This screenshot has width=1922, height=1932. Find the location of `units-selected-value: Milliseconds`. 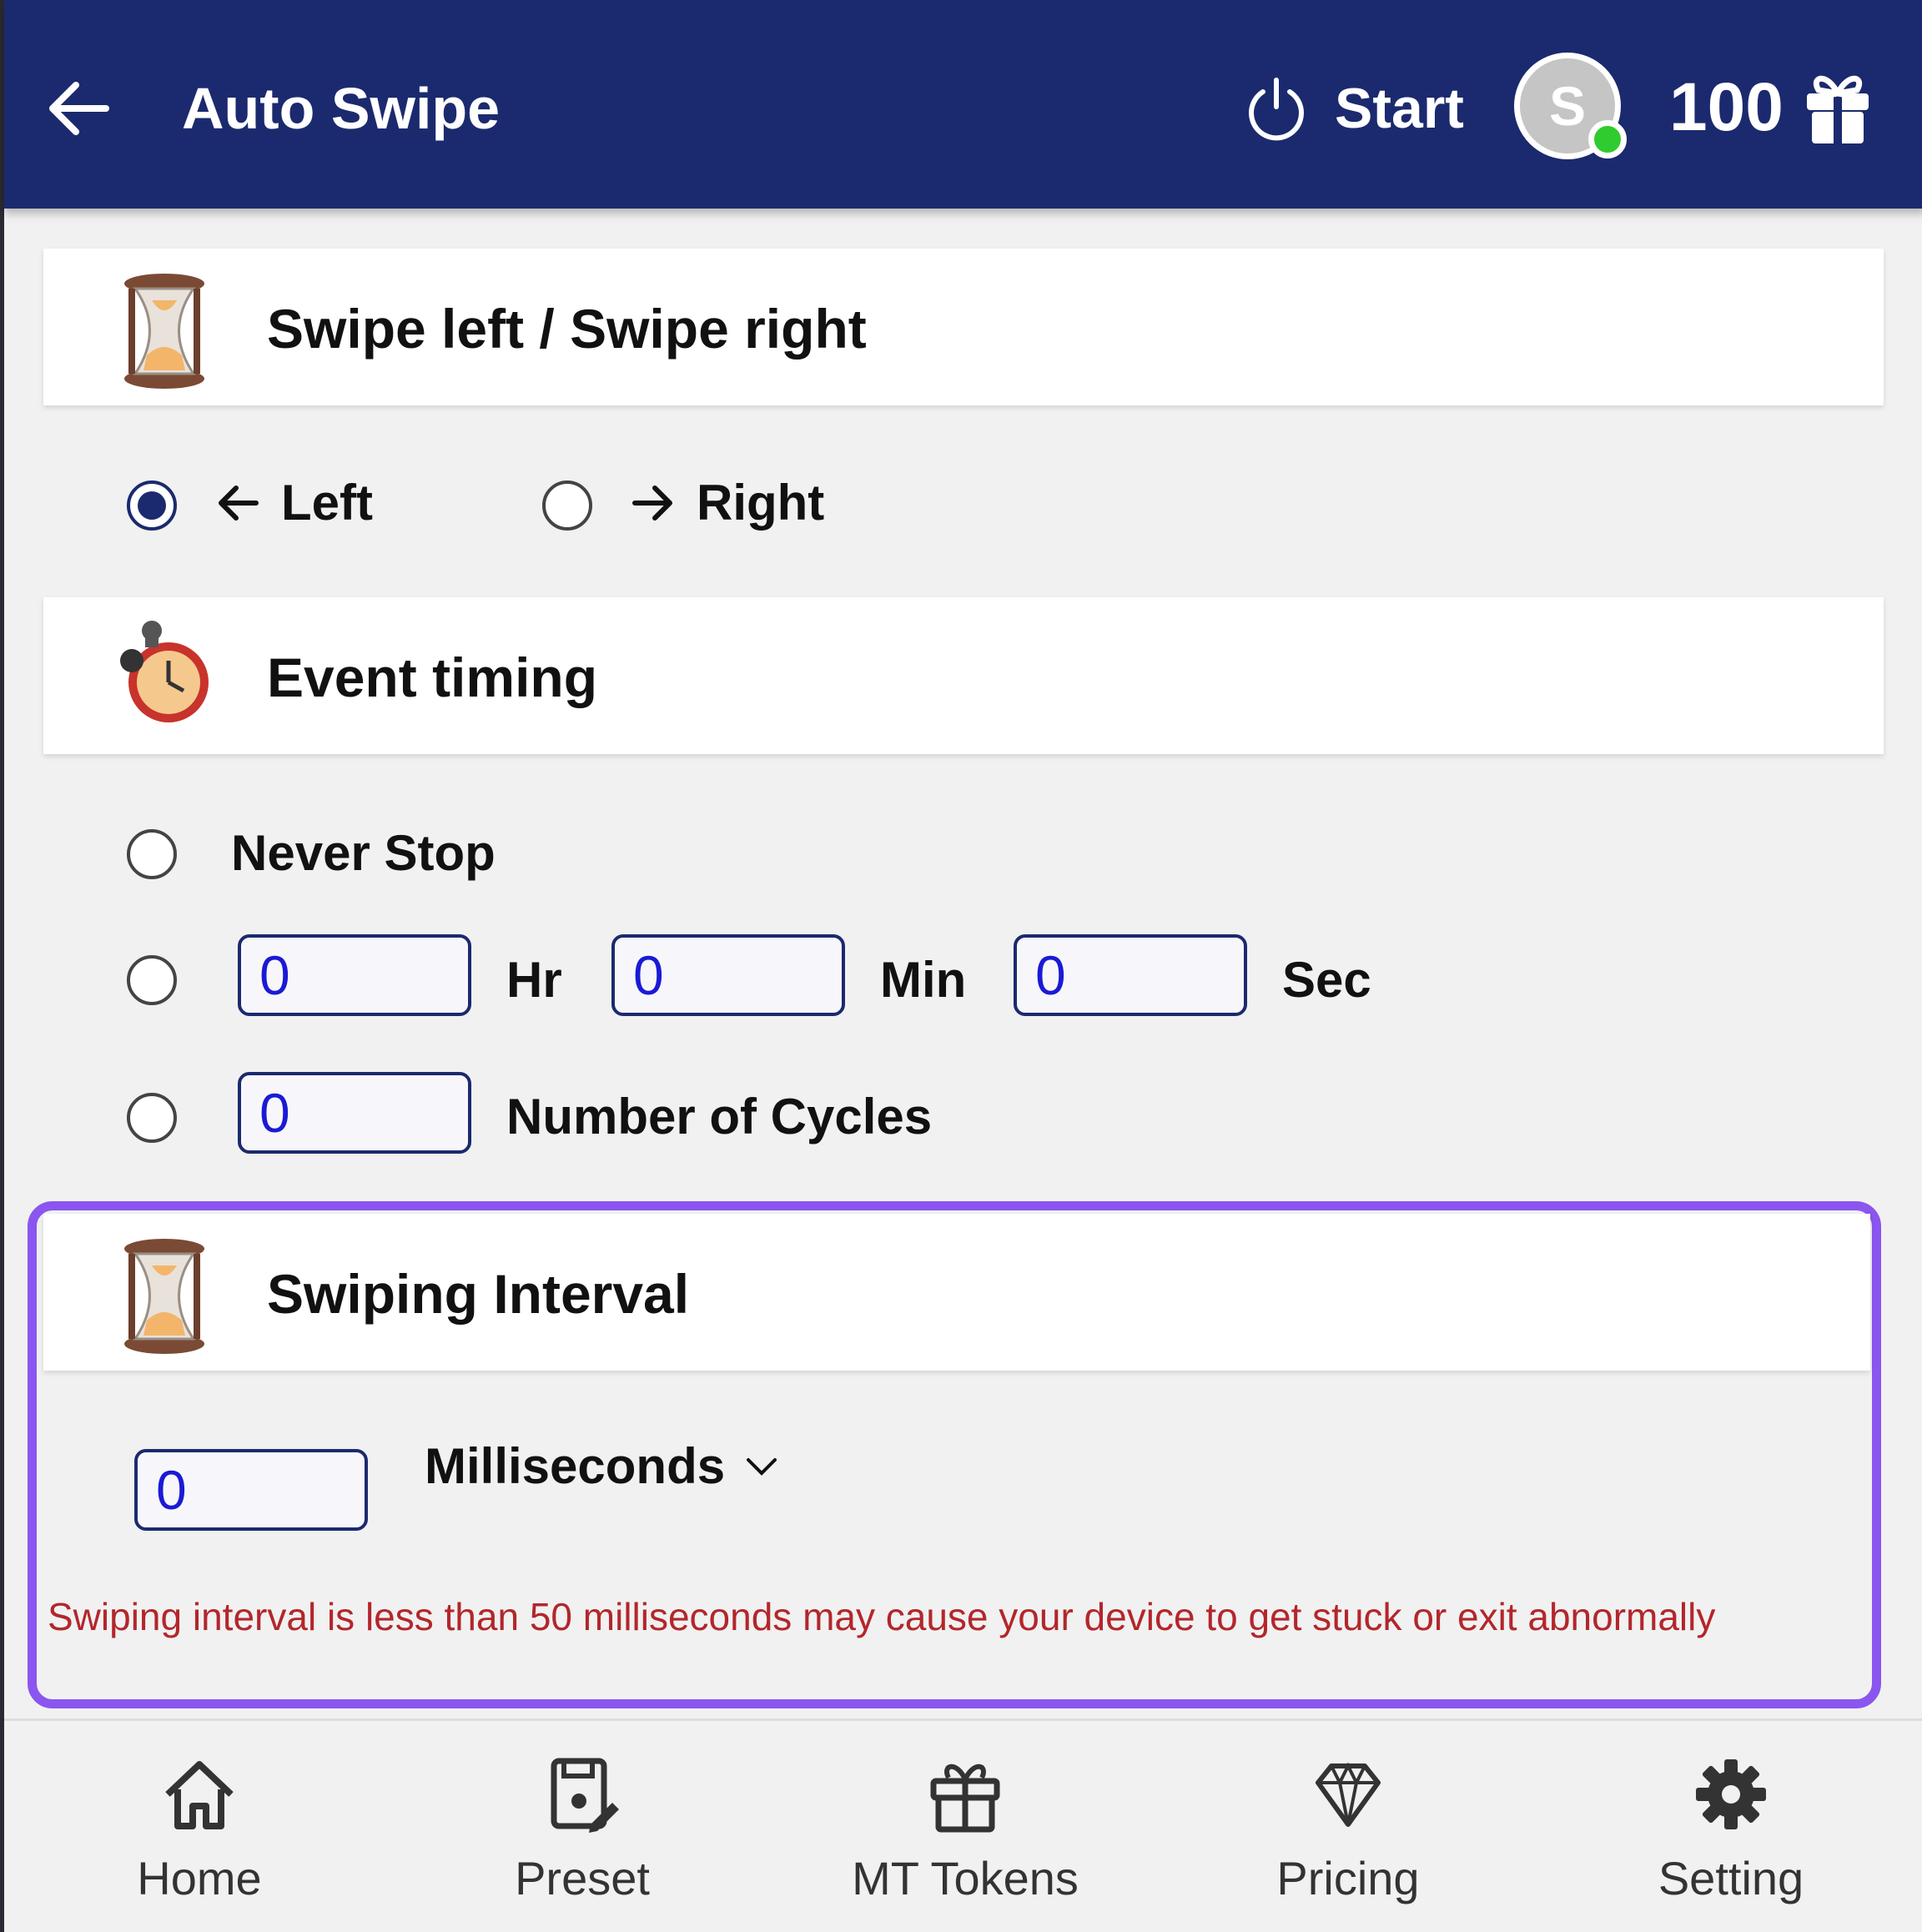

units-selected-value: Milliseconds is located at coordinates (575, 1466).